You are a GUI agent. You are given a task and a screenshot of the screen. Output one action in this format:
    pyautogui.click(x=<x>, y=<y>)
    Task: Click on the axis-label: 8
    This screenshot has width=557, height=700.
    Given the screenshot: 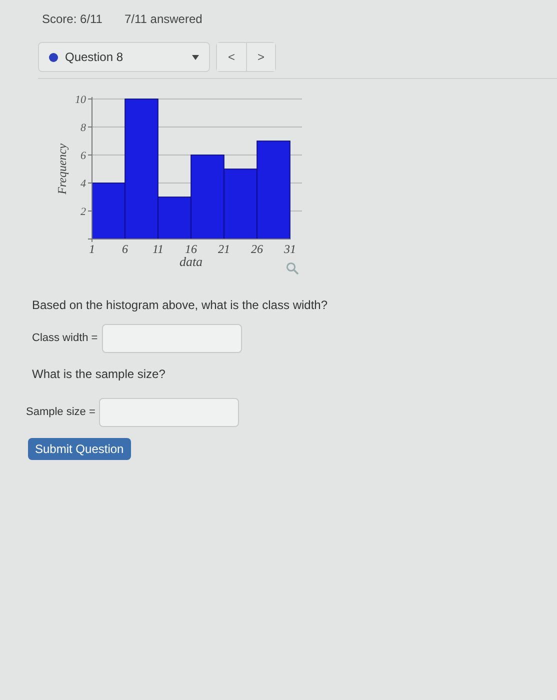 What is the action you would take?
    pyautogui.click(x=83, y=128)
    